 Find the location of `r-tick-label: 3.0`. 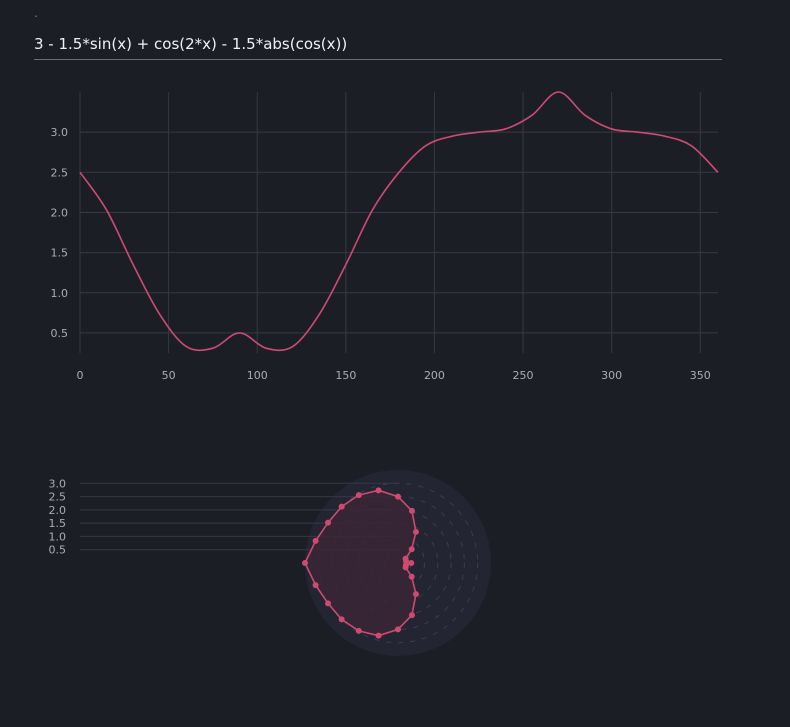

r-tick-label: 3.0 is located at coordinates (58, 483).